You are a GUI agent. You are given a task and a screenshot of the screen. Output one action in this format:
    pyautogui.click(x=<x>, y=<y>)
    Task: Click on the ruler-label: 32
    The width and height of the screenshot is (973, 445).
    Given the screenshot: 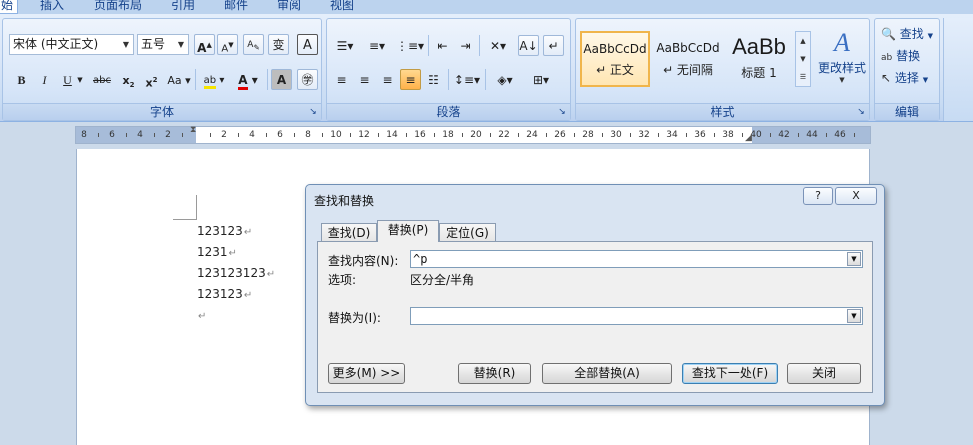 What is the action you would take?
    pyautogui.click(x=644, y=135)
    